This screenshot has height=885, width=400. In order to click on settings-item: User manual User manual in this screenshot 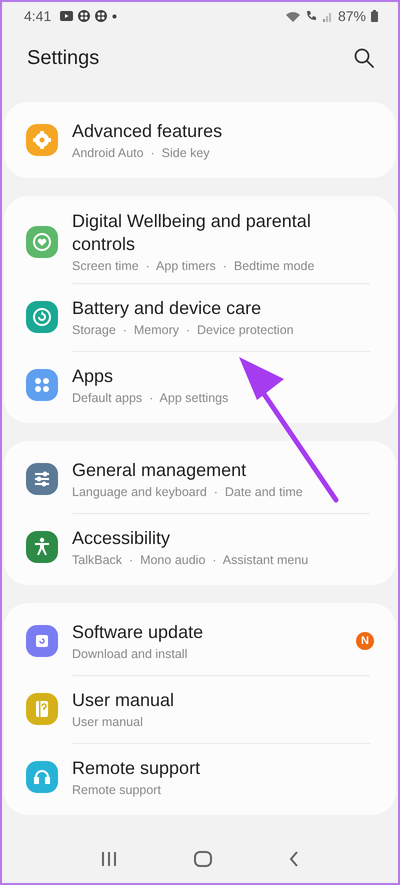, I will do `click(200, 709)`.